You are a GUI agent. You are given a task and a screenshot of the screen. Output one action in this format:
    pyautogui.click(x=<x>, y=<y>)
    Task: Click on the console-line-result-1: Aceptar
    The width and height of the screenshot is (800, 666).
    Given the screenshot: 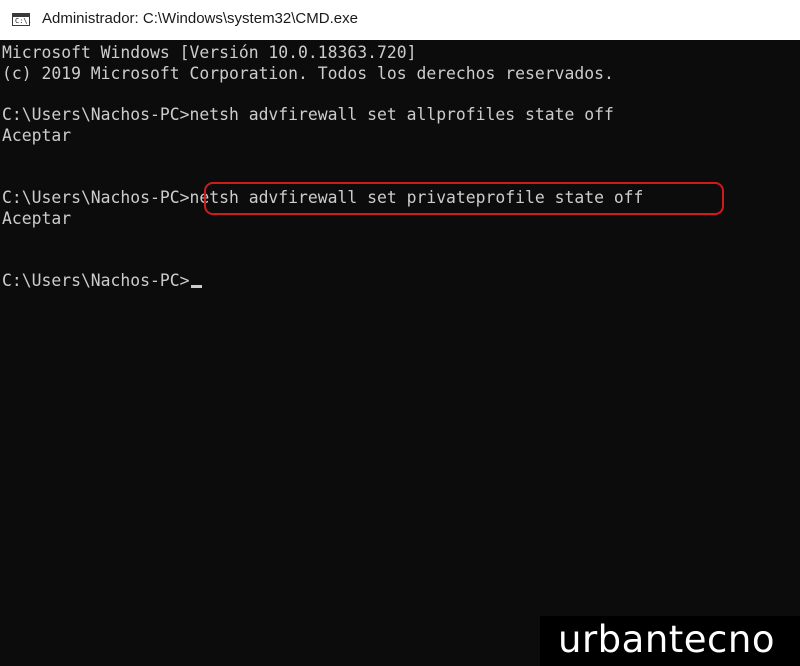 What is the action you would take?
    pyautogui.click(x=37, y=135)
    